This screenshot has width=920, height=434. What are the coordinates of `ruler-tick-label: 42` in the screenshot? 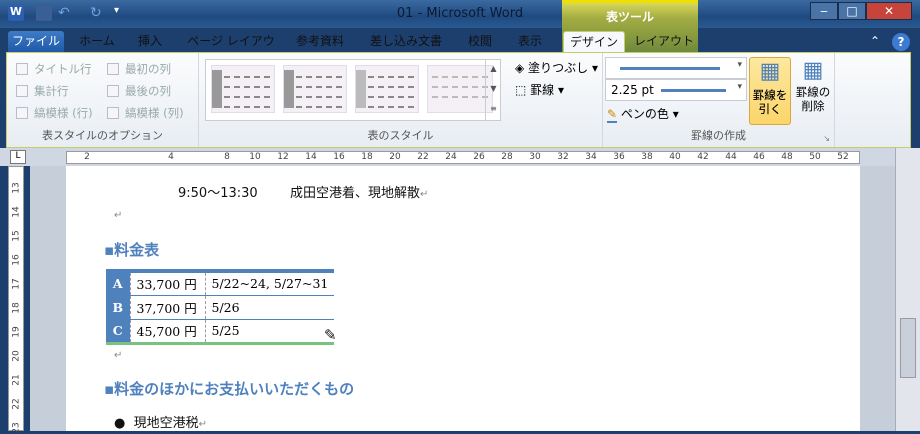 It's located at (703, 157).